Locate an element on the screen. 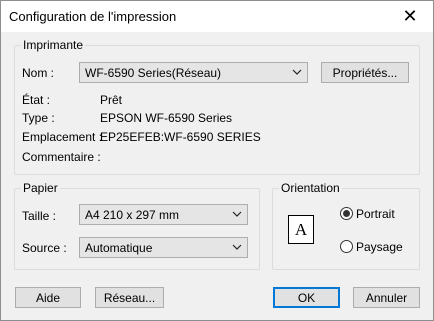 This screenshot has height=321, width=434. printer-name-select: WF-6590 Series(Réseau) is located at coordinates (193, 72).